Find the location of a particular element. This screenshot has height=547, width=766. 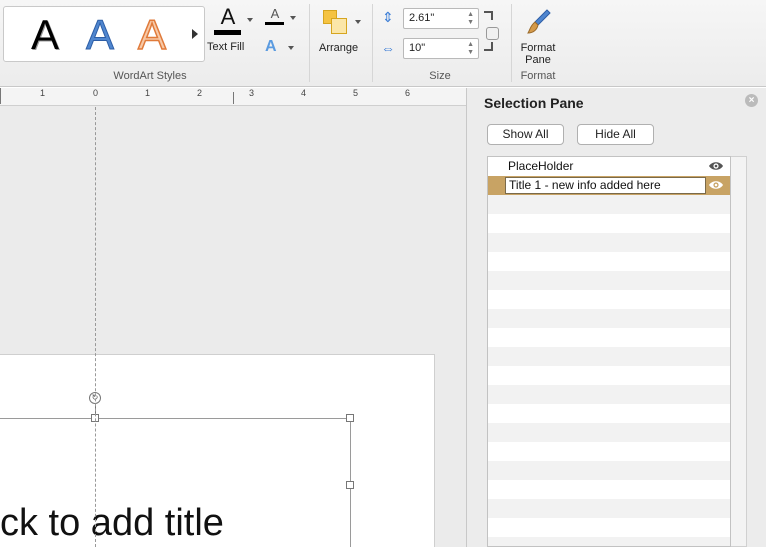

list-item-selected: Title 1 - new info added here is located at coordinates (609, 185).